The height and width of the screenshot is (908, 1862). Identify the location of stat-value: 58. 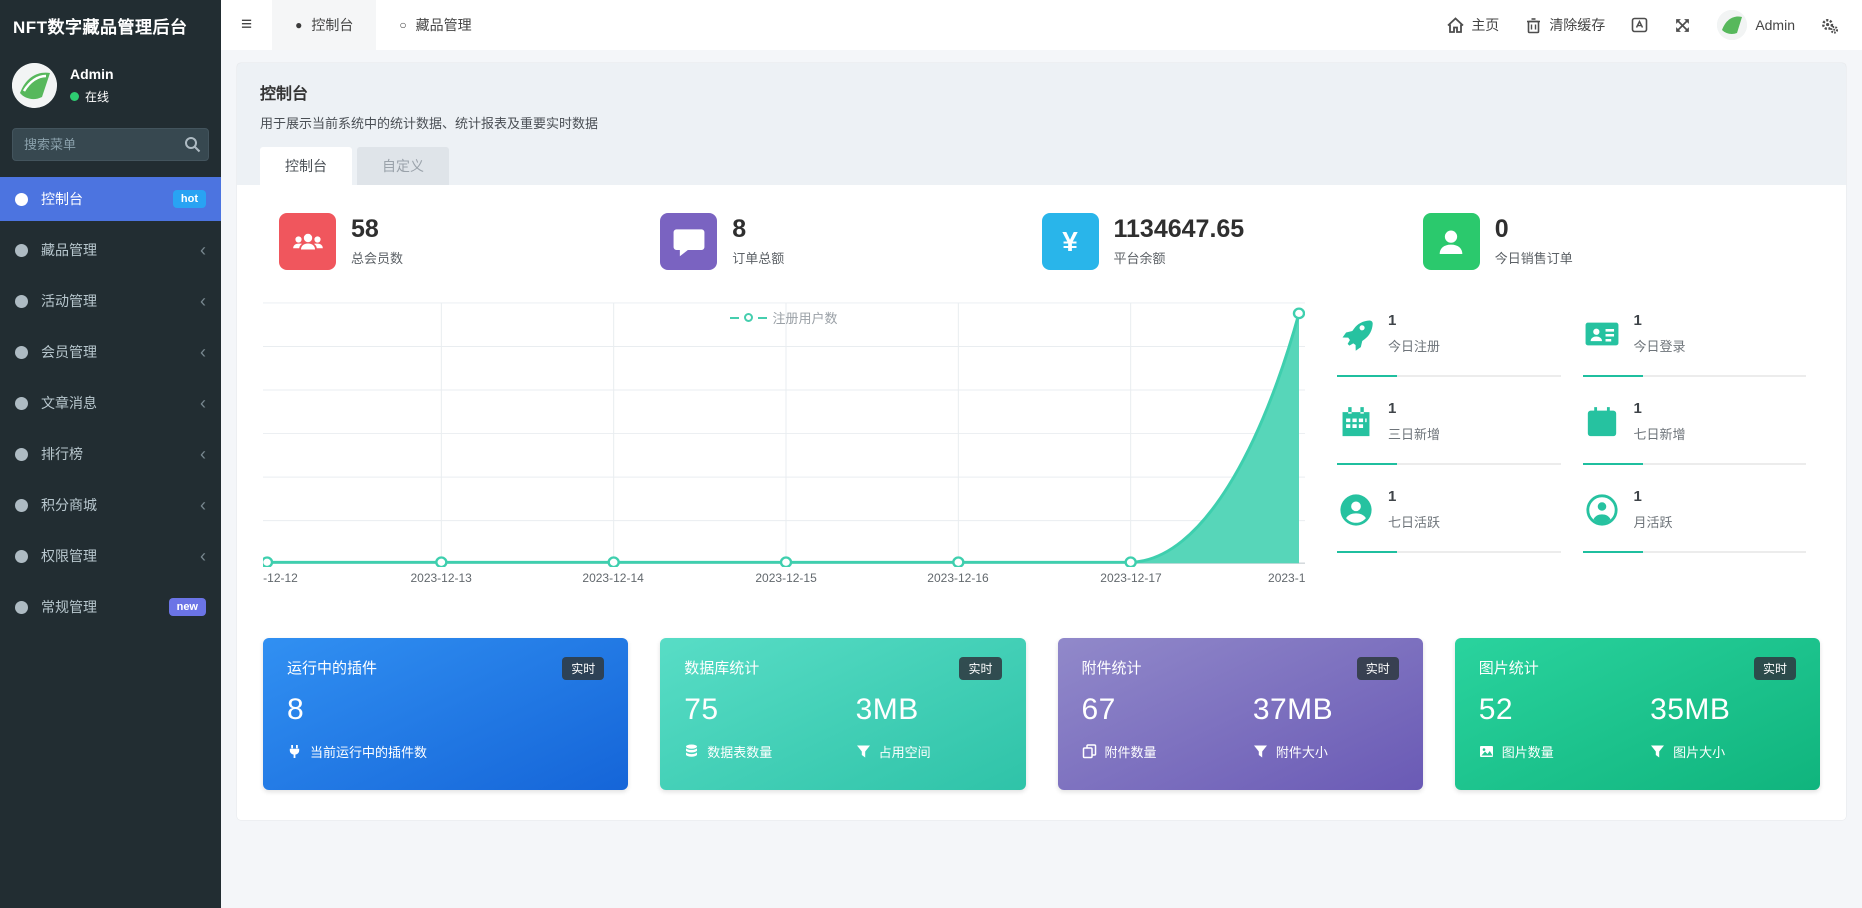
(365, 228).